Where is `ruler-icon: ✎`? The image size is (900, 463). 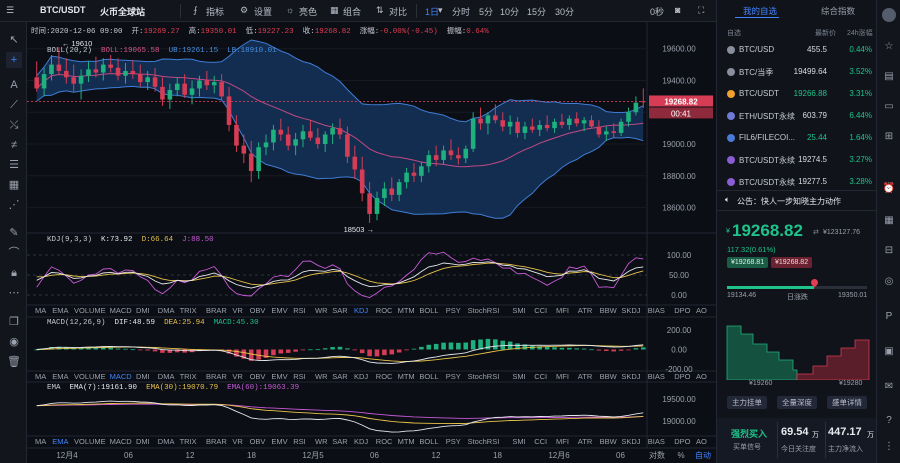
ruler-icon: ✎ is located at coordinates (14, 233).